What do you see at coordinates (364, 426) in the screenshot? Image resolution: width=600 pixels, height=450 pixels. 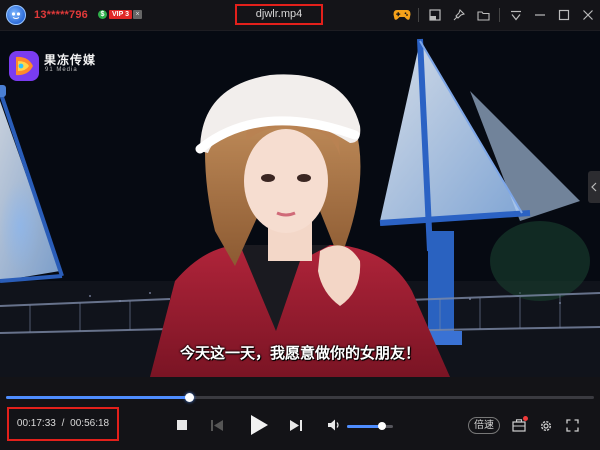 I see `volume-fill` at bounding box center [364, 426].